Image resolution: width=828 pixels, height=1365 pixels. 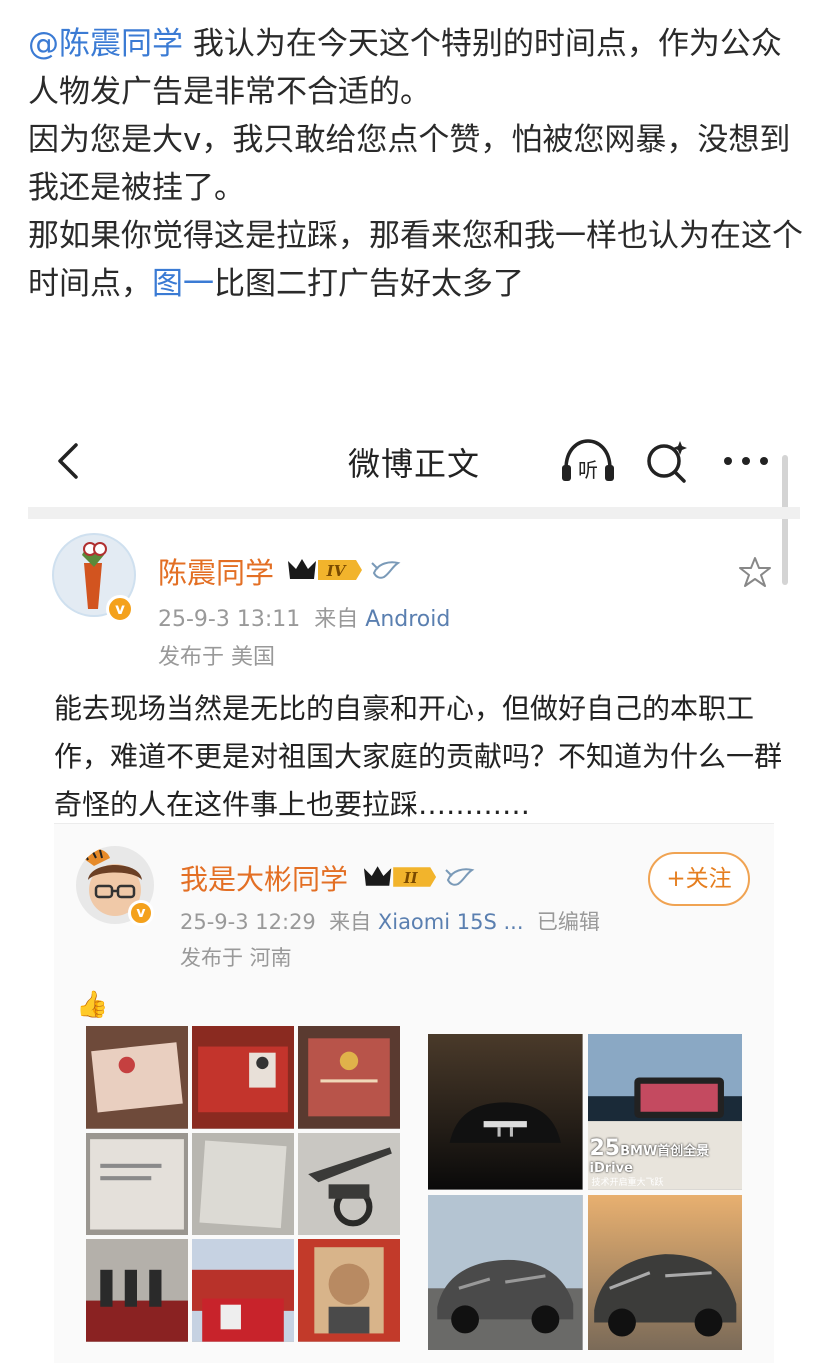 What do you see at coordinates (649, 1155) in the screenshot?
I see `bmw-caption: 25BMW首创全景iDrive` at bounding box center [649, 1155].